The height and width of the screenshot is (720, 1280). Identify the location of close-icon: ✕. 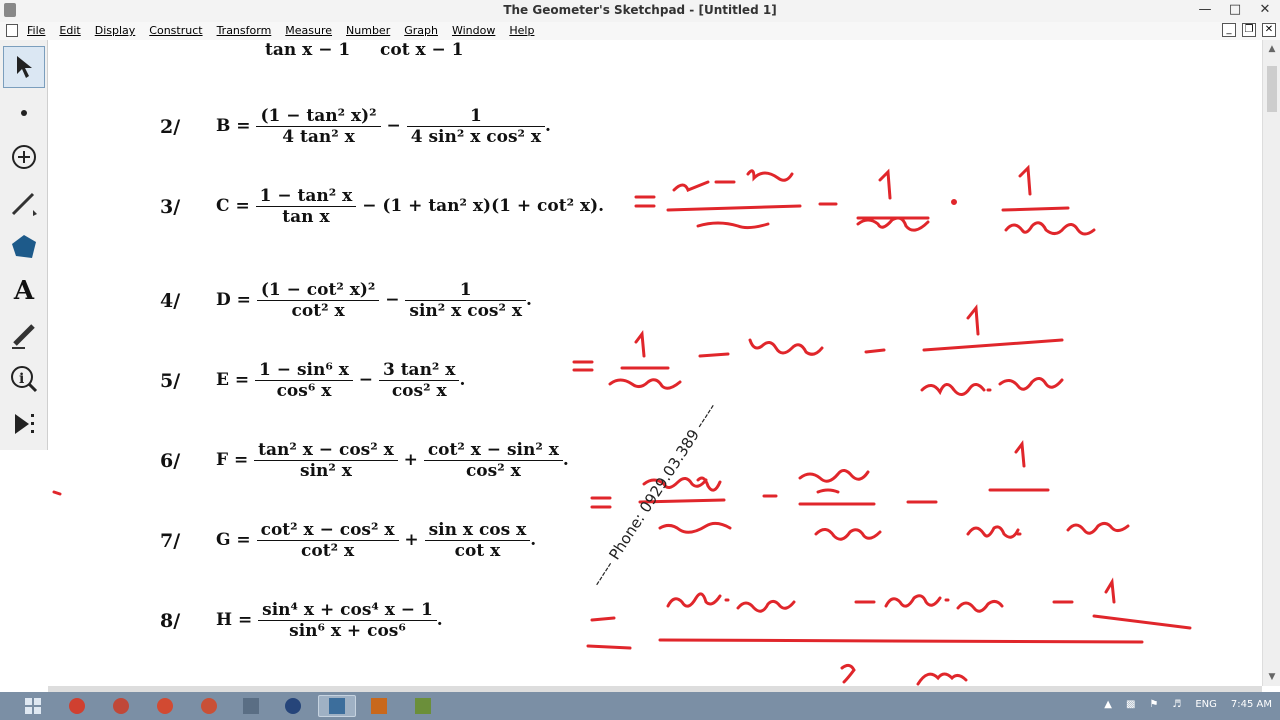
(1265, 10).